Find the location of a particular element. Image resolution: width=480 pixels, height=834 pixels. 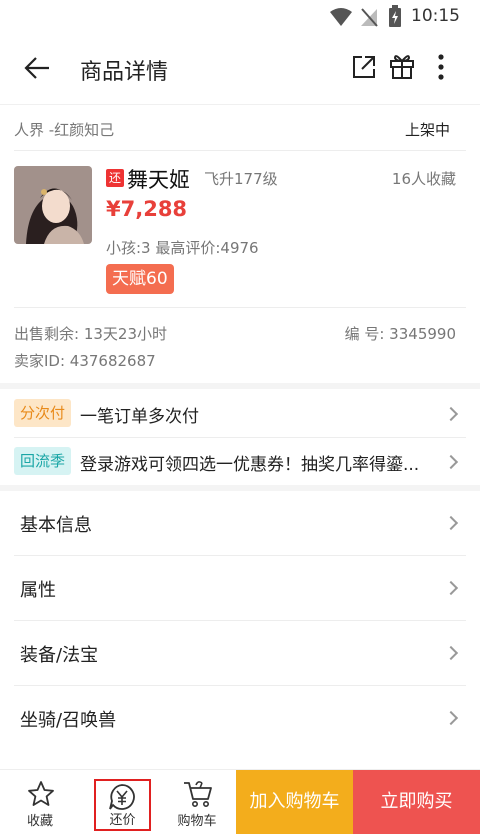

talent-badge: 天赋60 is located at coordinates (140, 279).